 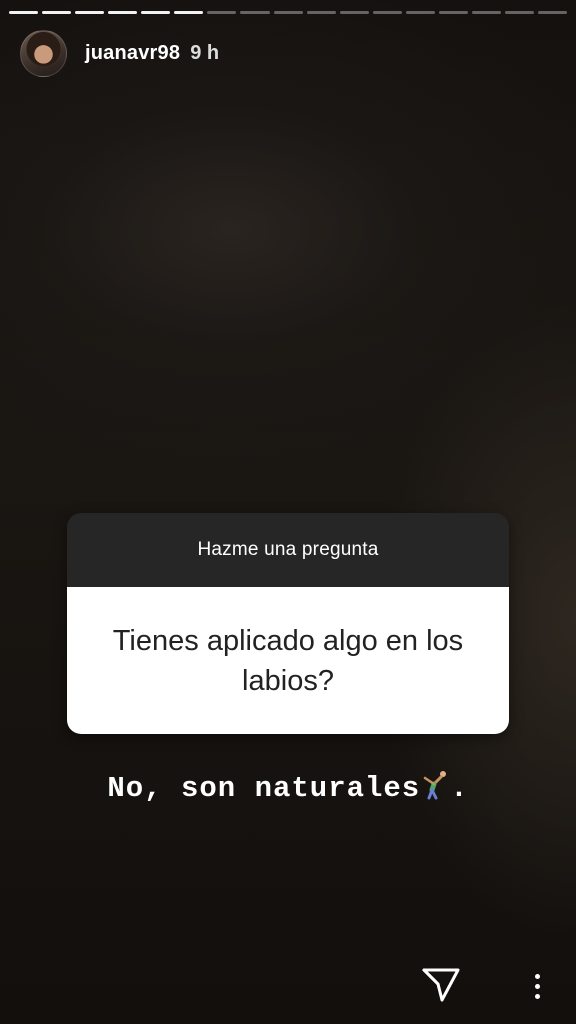 What do you see at coordinates (288, 550) in the screenshot?
I see `question-sticker-title: Hazme una pregunta` at bounding box center [288, 550].